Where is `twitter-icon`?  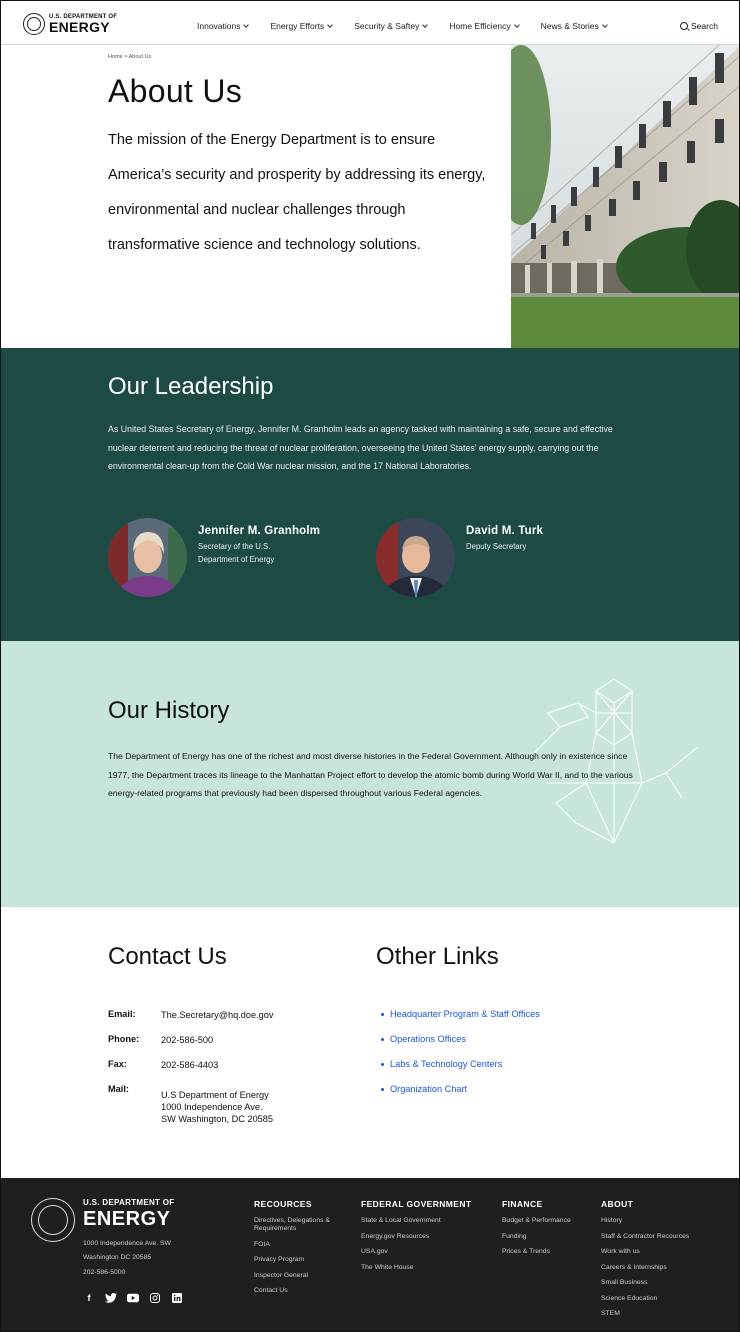 twitter-icon is located at coordinates (111, 1298).